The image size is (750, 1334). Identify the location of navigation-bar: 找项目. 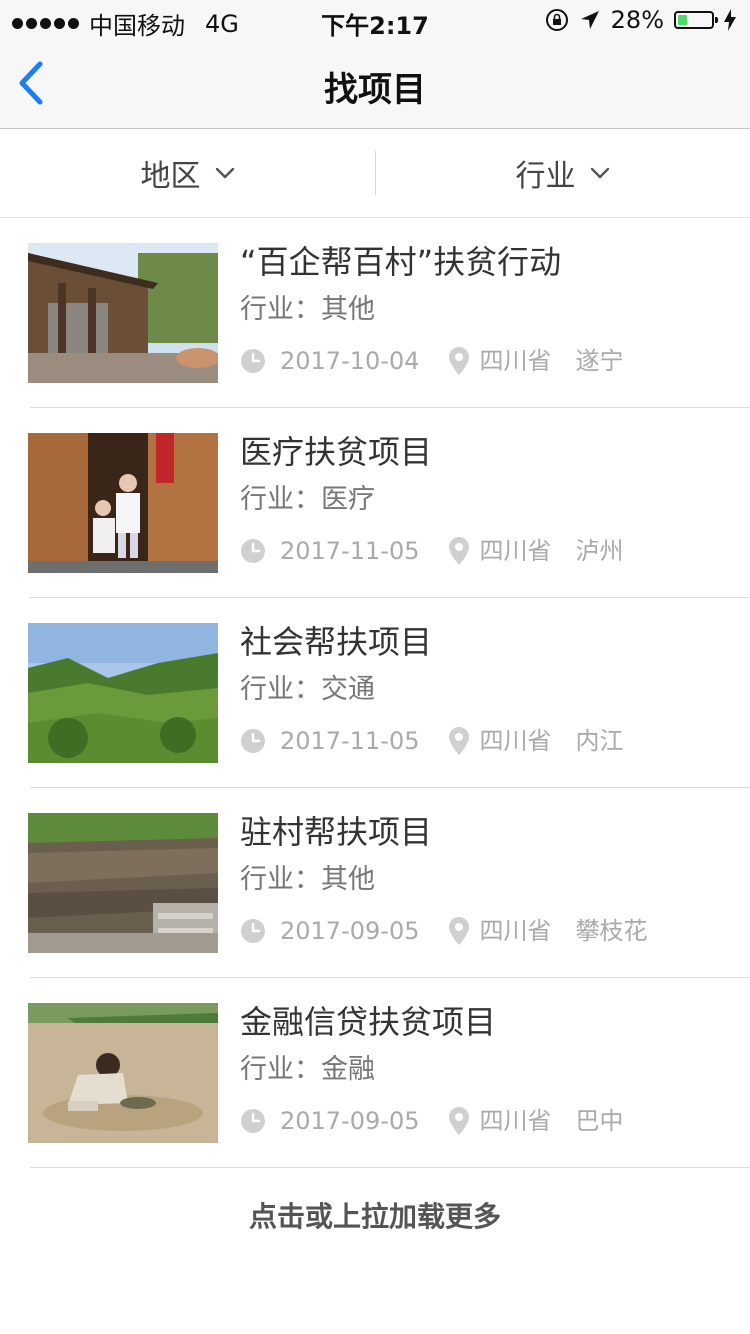
(375, 84).